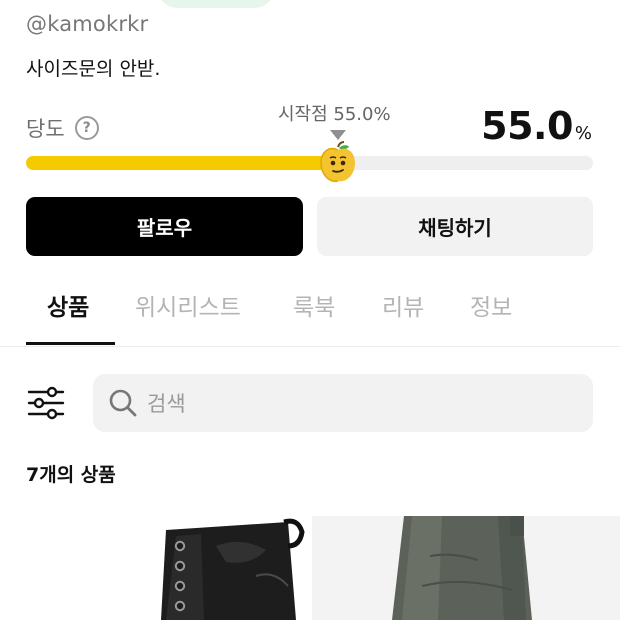 This screenshot has width=620, height=620. Describe the element at coordinates (343, 403) in the screenshot. I see `search-field: 검색` at that location.